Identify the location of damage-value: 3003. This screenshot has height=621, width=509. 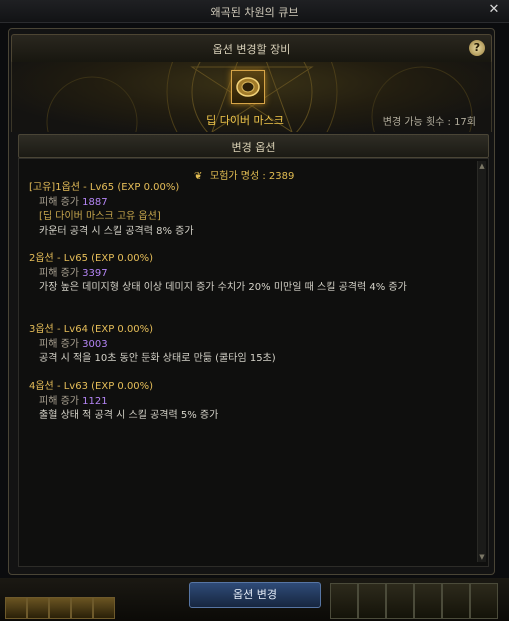
(95, 344).